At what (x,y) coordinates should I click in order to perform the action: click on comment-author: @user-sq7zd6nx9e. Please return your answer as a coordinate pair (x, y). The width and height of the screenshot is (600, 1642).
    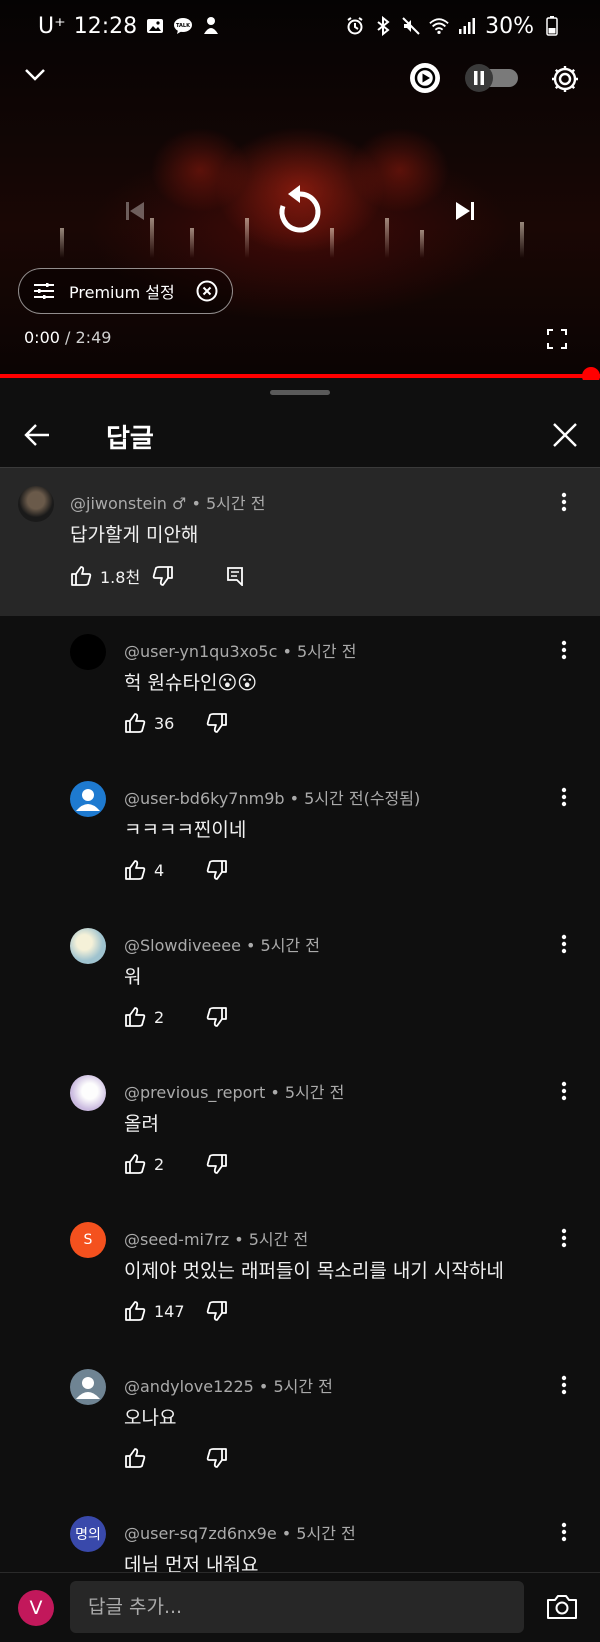
    Looking at the image, I should click on (200, 1533).